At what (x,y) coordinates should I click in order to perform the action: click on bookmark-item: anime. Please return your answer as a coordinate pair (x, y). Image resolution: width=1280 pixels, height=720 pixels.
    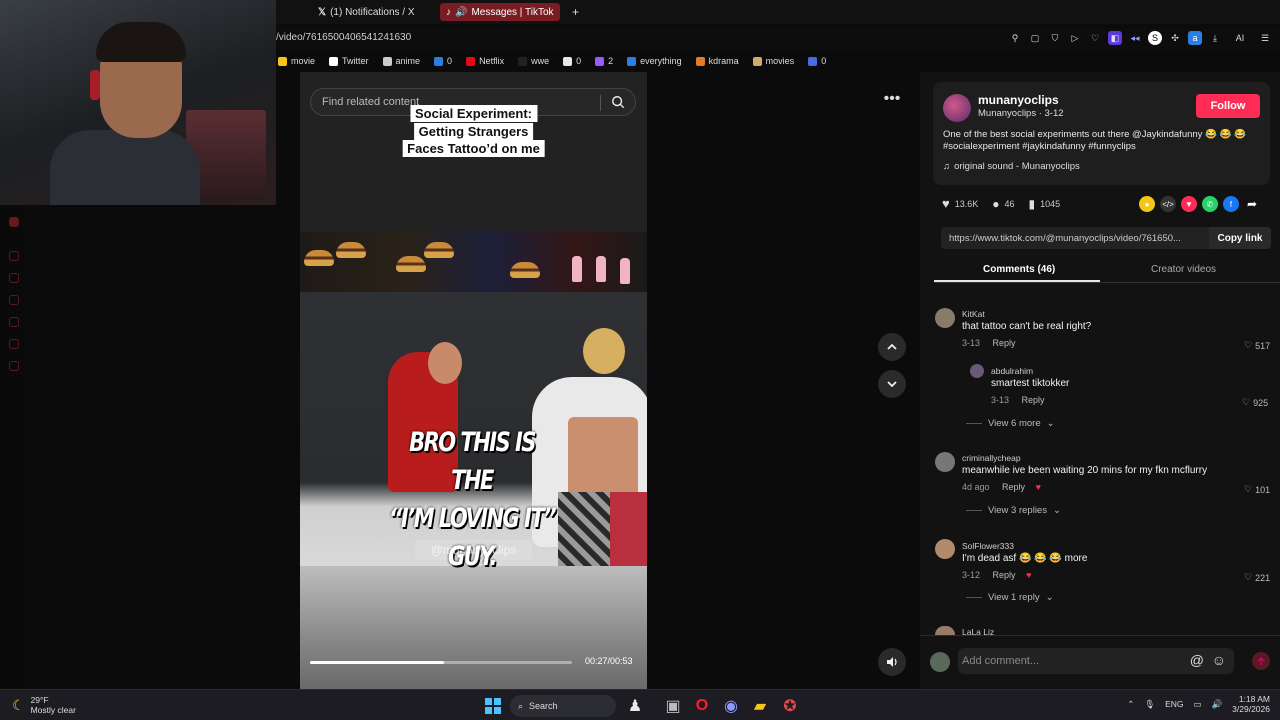
    Looking at the image, I should click on (401, 61).